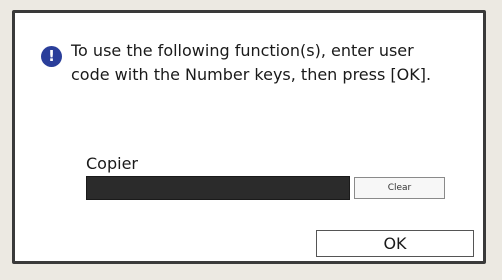 This screenshot has width=502, height=280. What do you see at coordinates (399, 188) in the screenshot?
I see `clear-button: Clear` at bounding box center [399, 188].